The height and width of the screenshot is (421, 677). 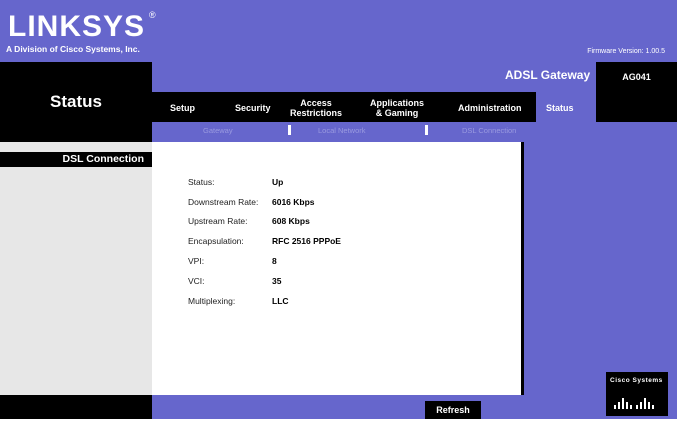 What do you see at coordinates (216, 241) in the screenshot?
I see `encapsulation-label: Encapsulation:` at bounding box center [216, 241].